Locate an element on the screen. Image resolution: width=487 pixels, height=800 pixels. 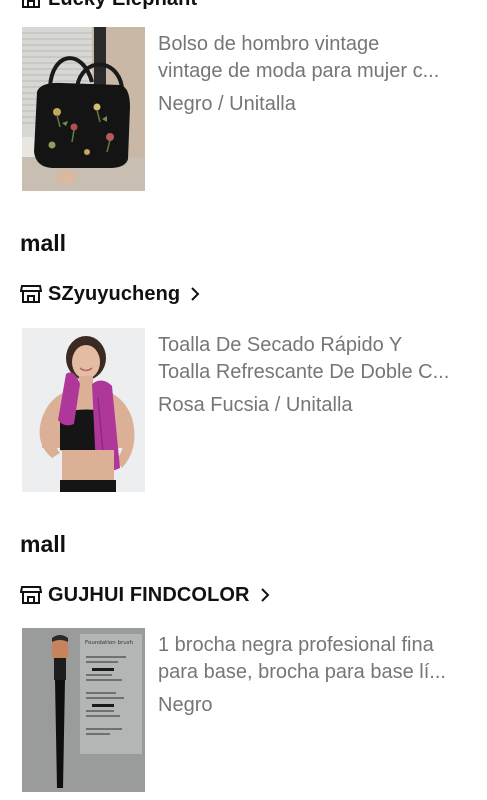
store-header-szyuyucheng: SZyuyucheng is located at coordinates (110, 294).